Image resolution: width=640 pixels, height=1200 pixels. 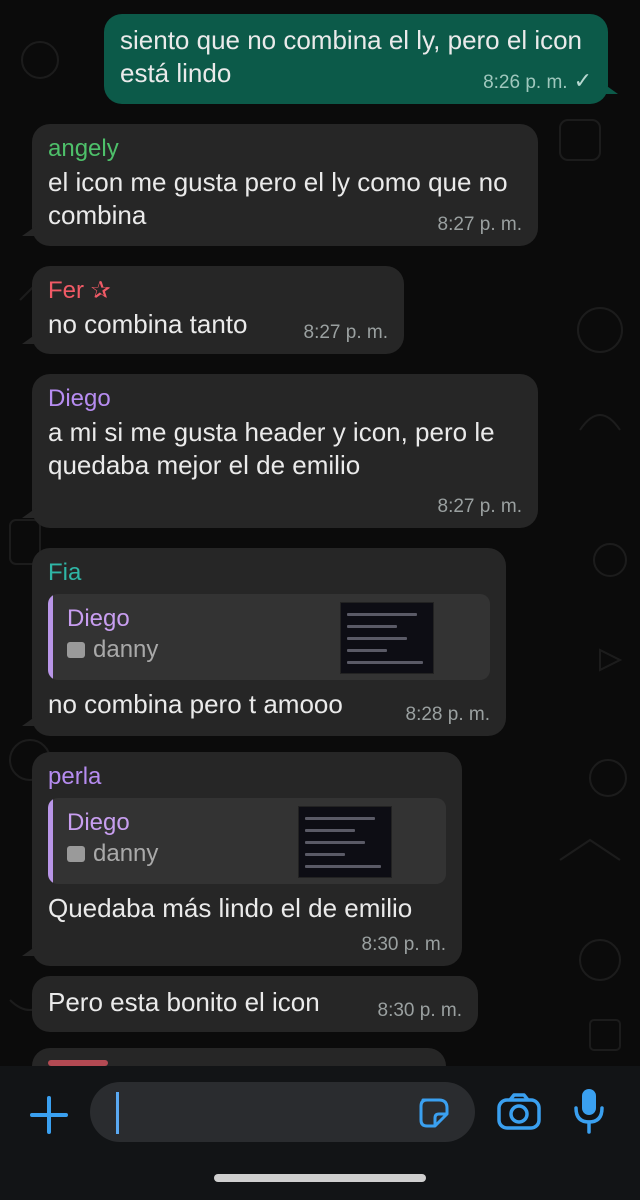 I want to click on message-input, so click(x=282, y=1112).